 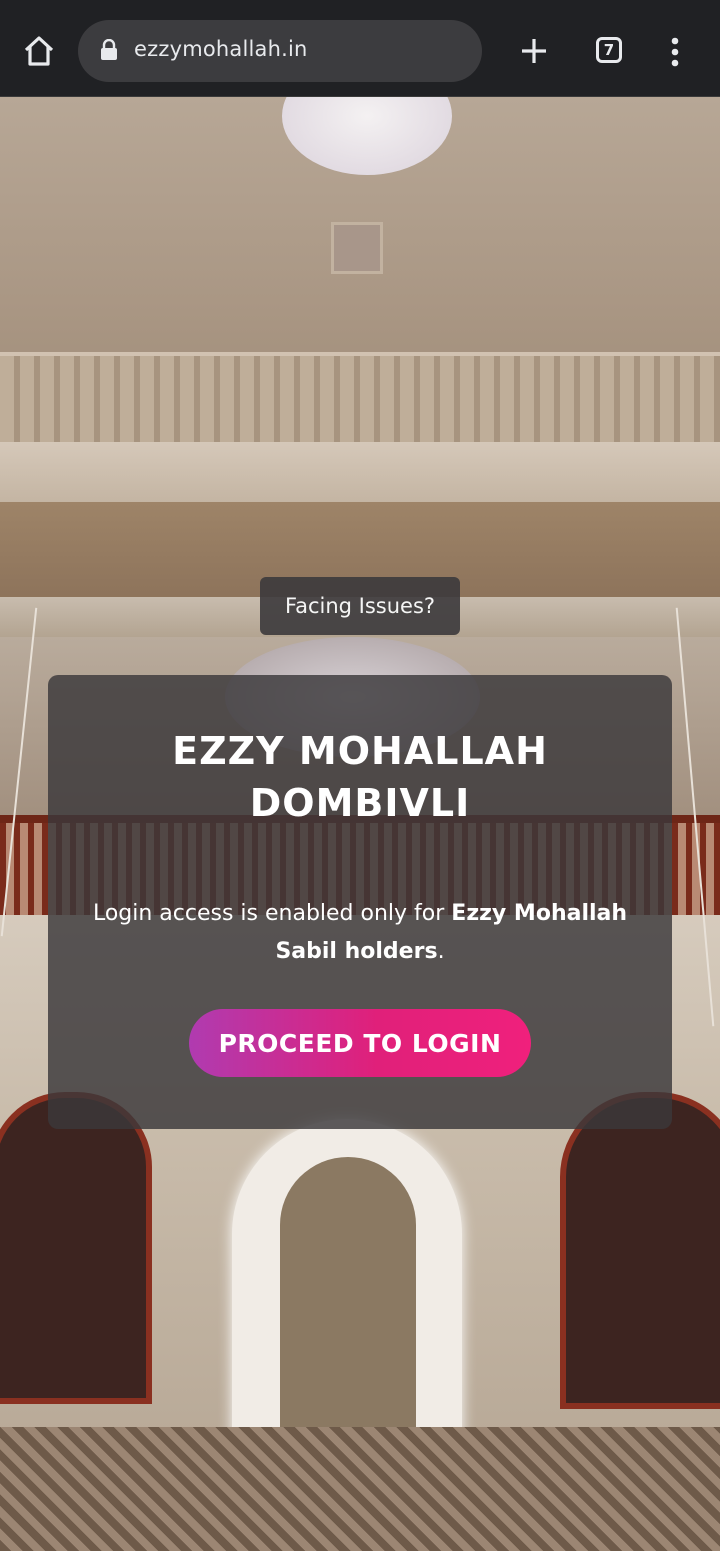 I want to click on proceed-to-login-button: PROCEED TO LOGIN, so click(x=360, y=1043).